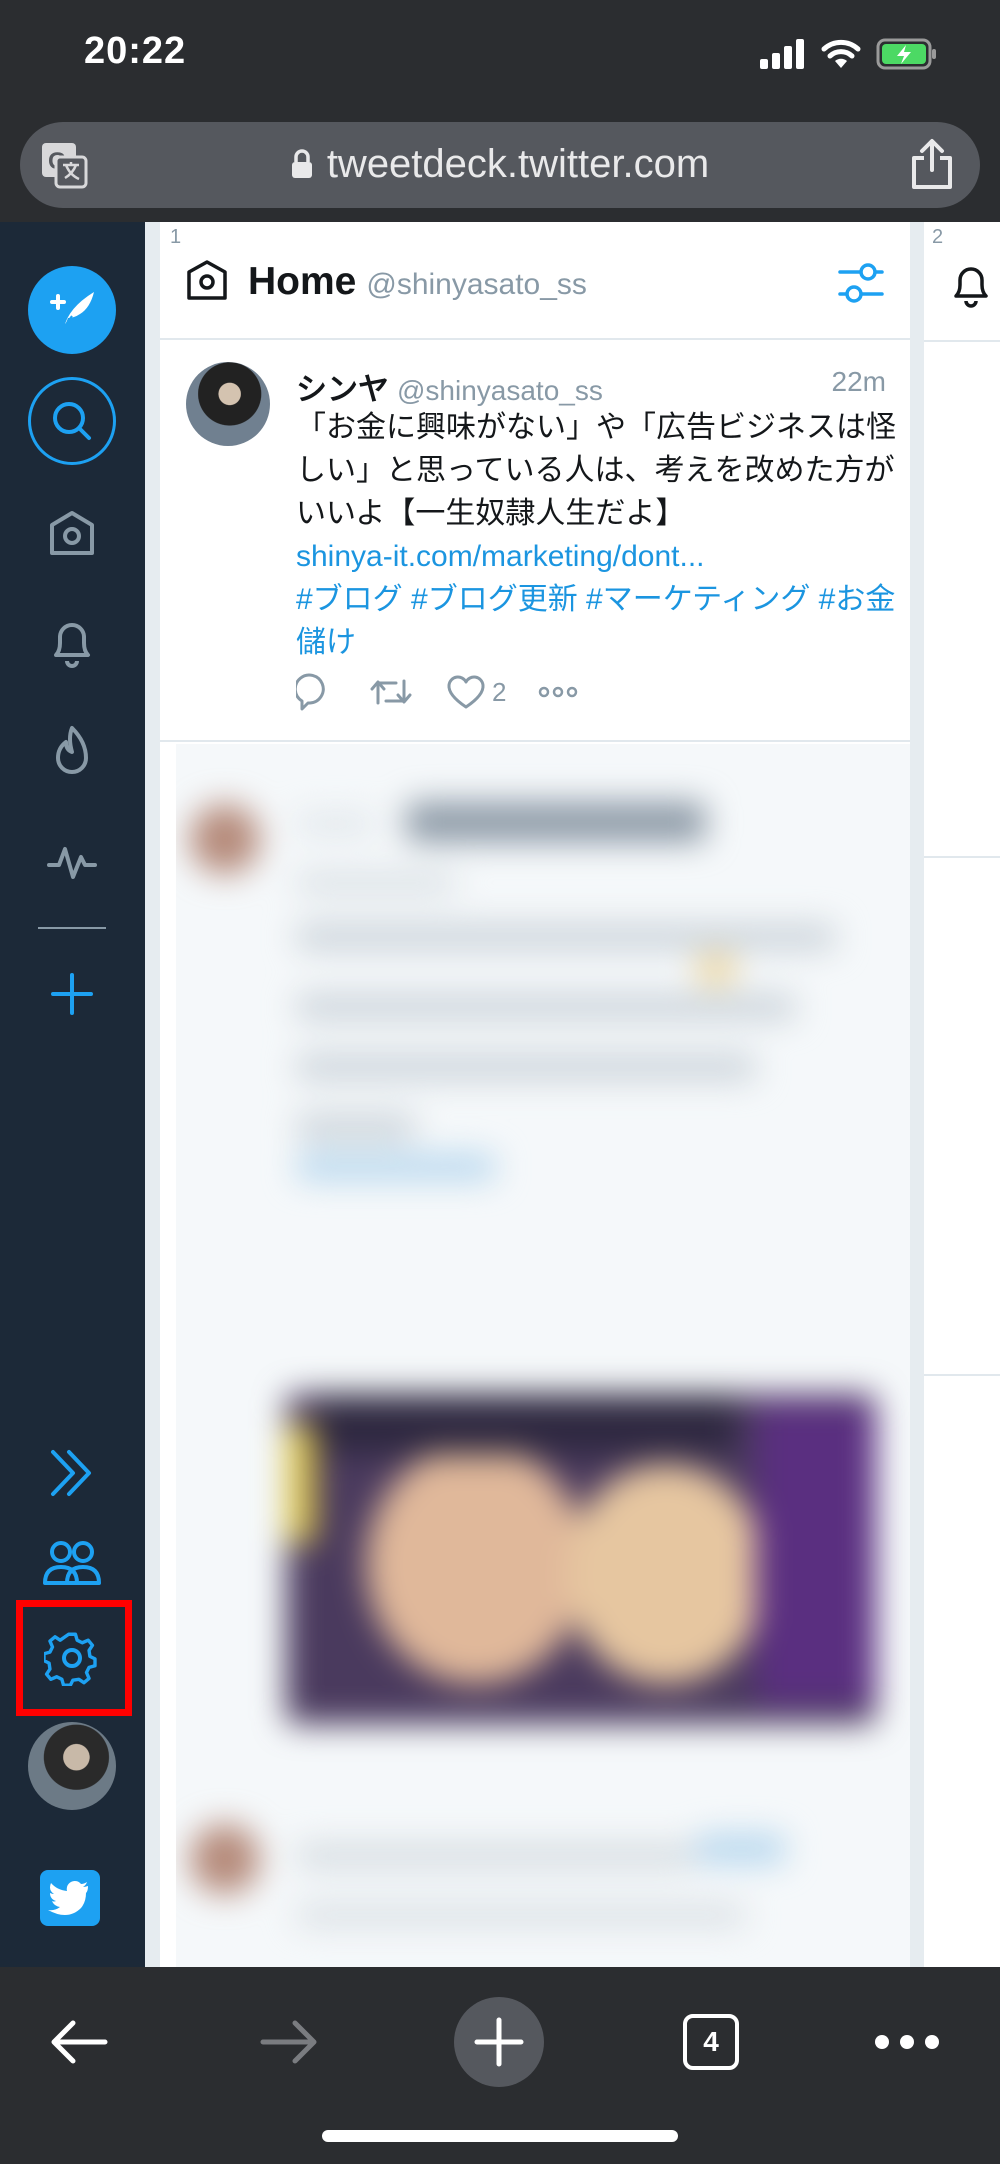 The height and width of the screenshot is (2164, 1000). What do you see at coordinates (932, 164) in the screenshot?
I see `share-icon` at bounding box center [932, 164].